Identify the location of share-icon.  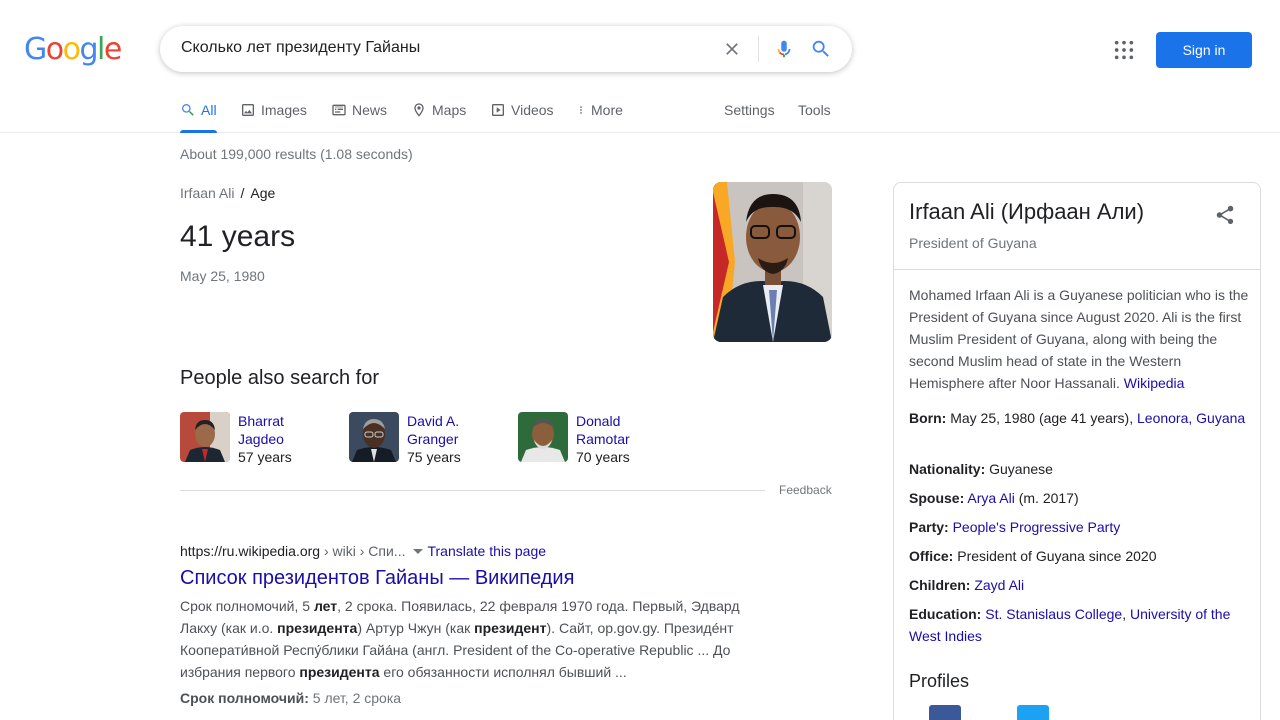
(1225, 215).